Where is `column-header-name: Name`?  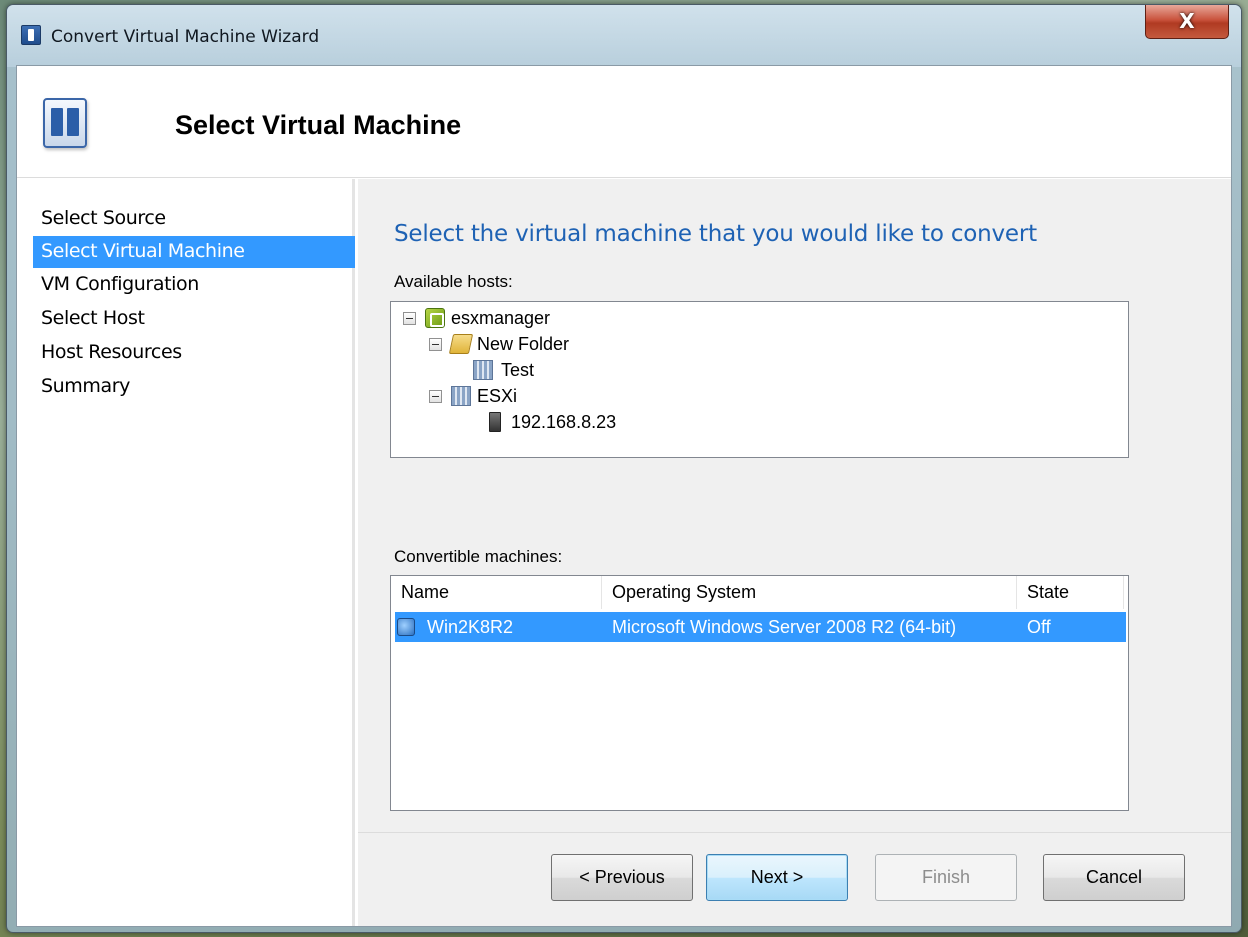
column-header-name: Name is located at coordinates (496, 592).